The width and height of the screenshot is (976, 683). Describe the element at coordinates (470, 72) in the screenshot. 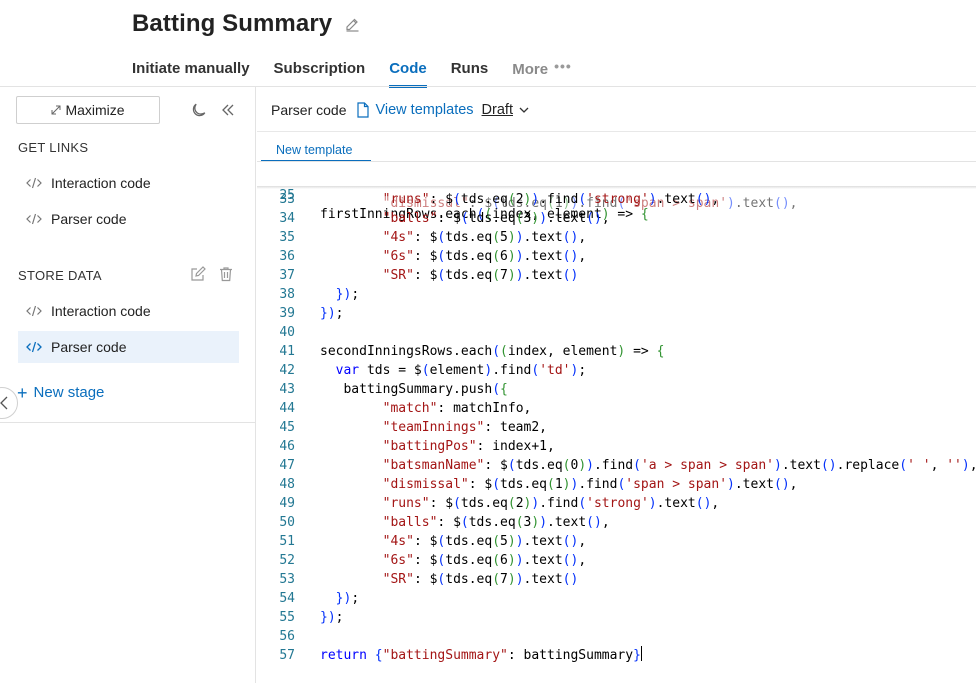

I see `tab-runs: Runs` at that location.